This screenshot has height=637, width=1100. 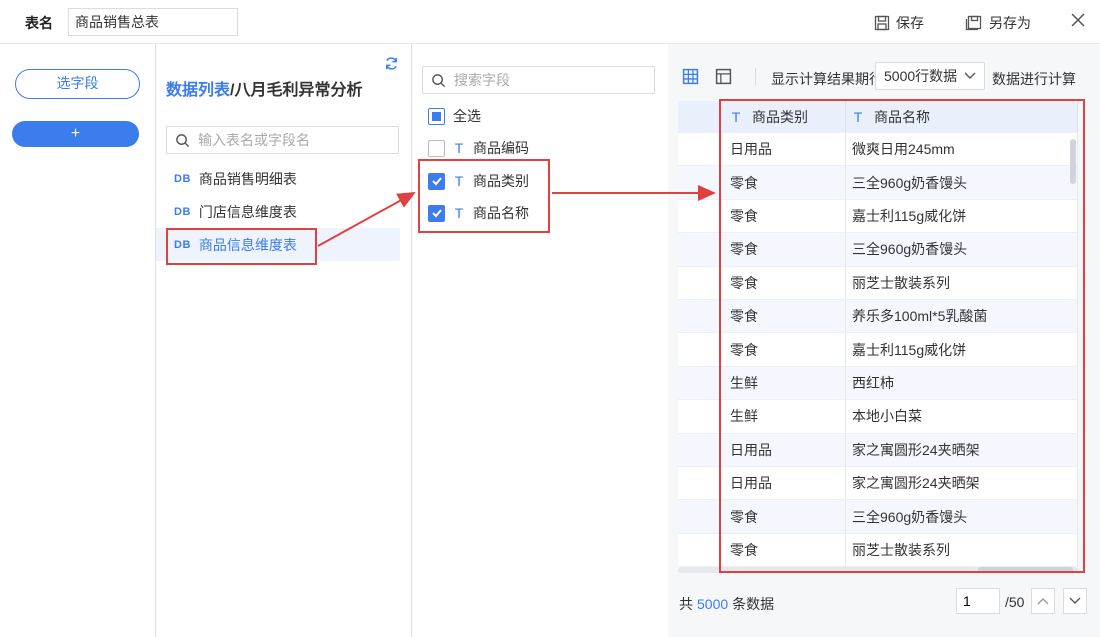 I want to click on field-item-product-code: T 商品编码, so click(x=478, y=148).